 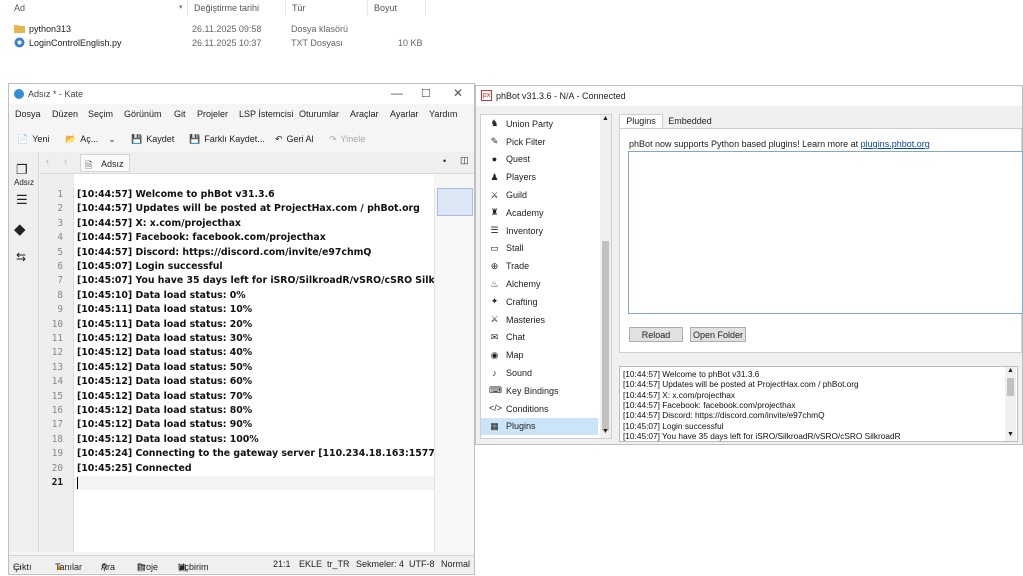 What do you see at coordinates (547, 231) in the screenshot?
I see `nav-item-inventory: ☰ Inventory` at bounding box center [547, 231].